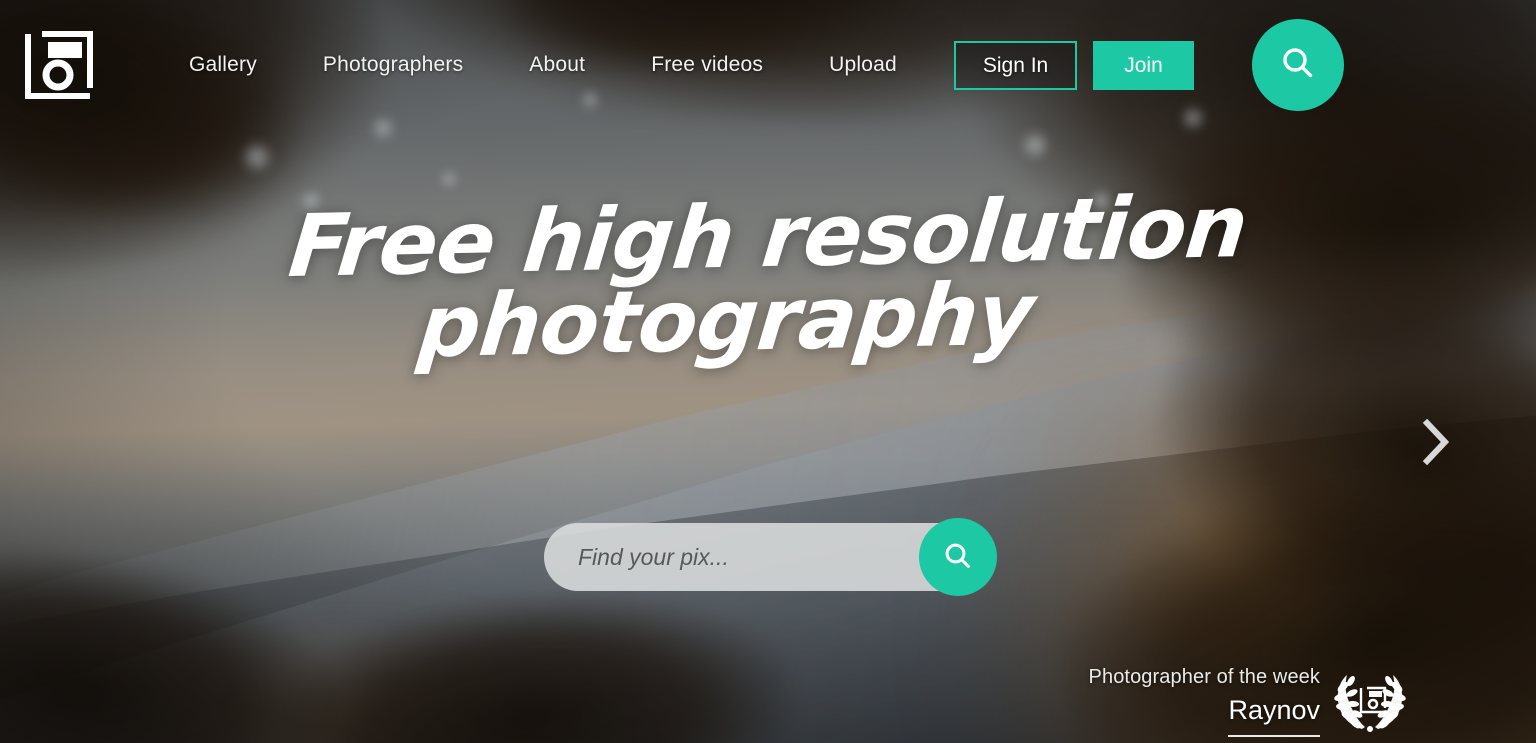  I want to click on camera-logo-icon, so click(59, 65).